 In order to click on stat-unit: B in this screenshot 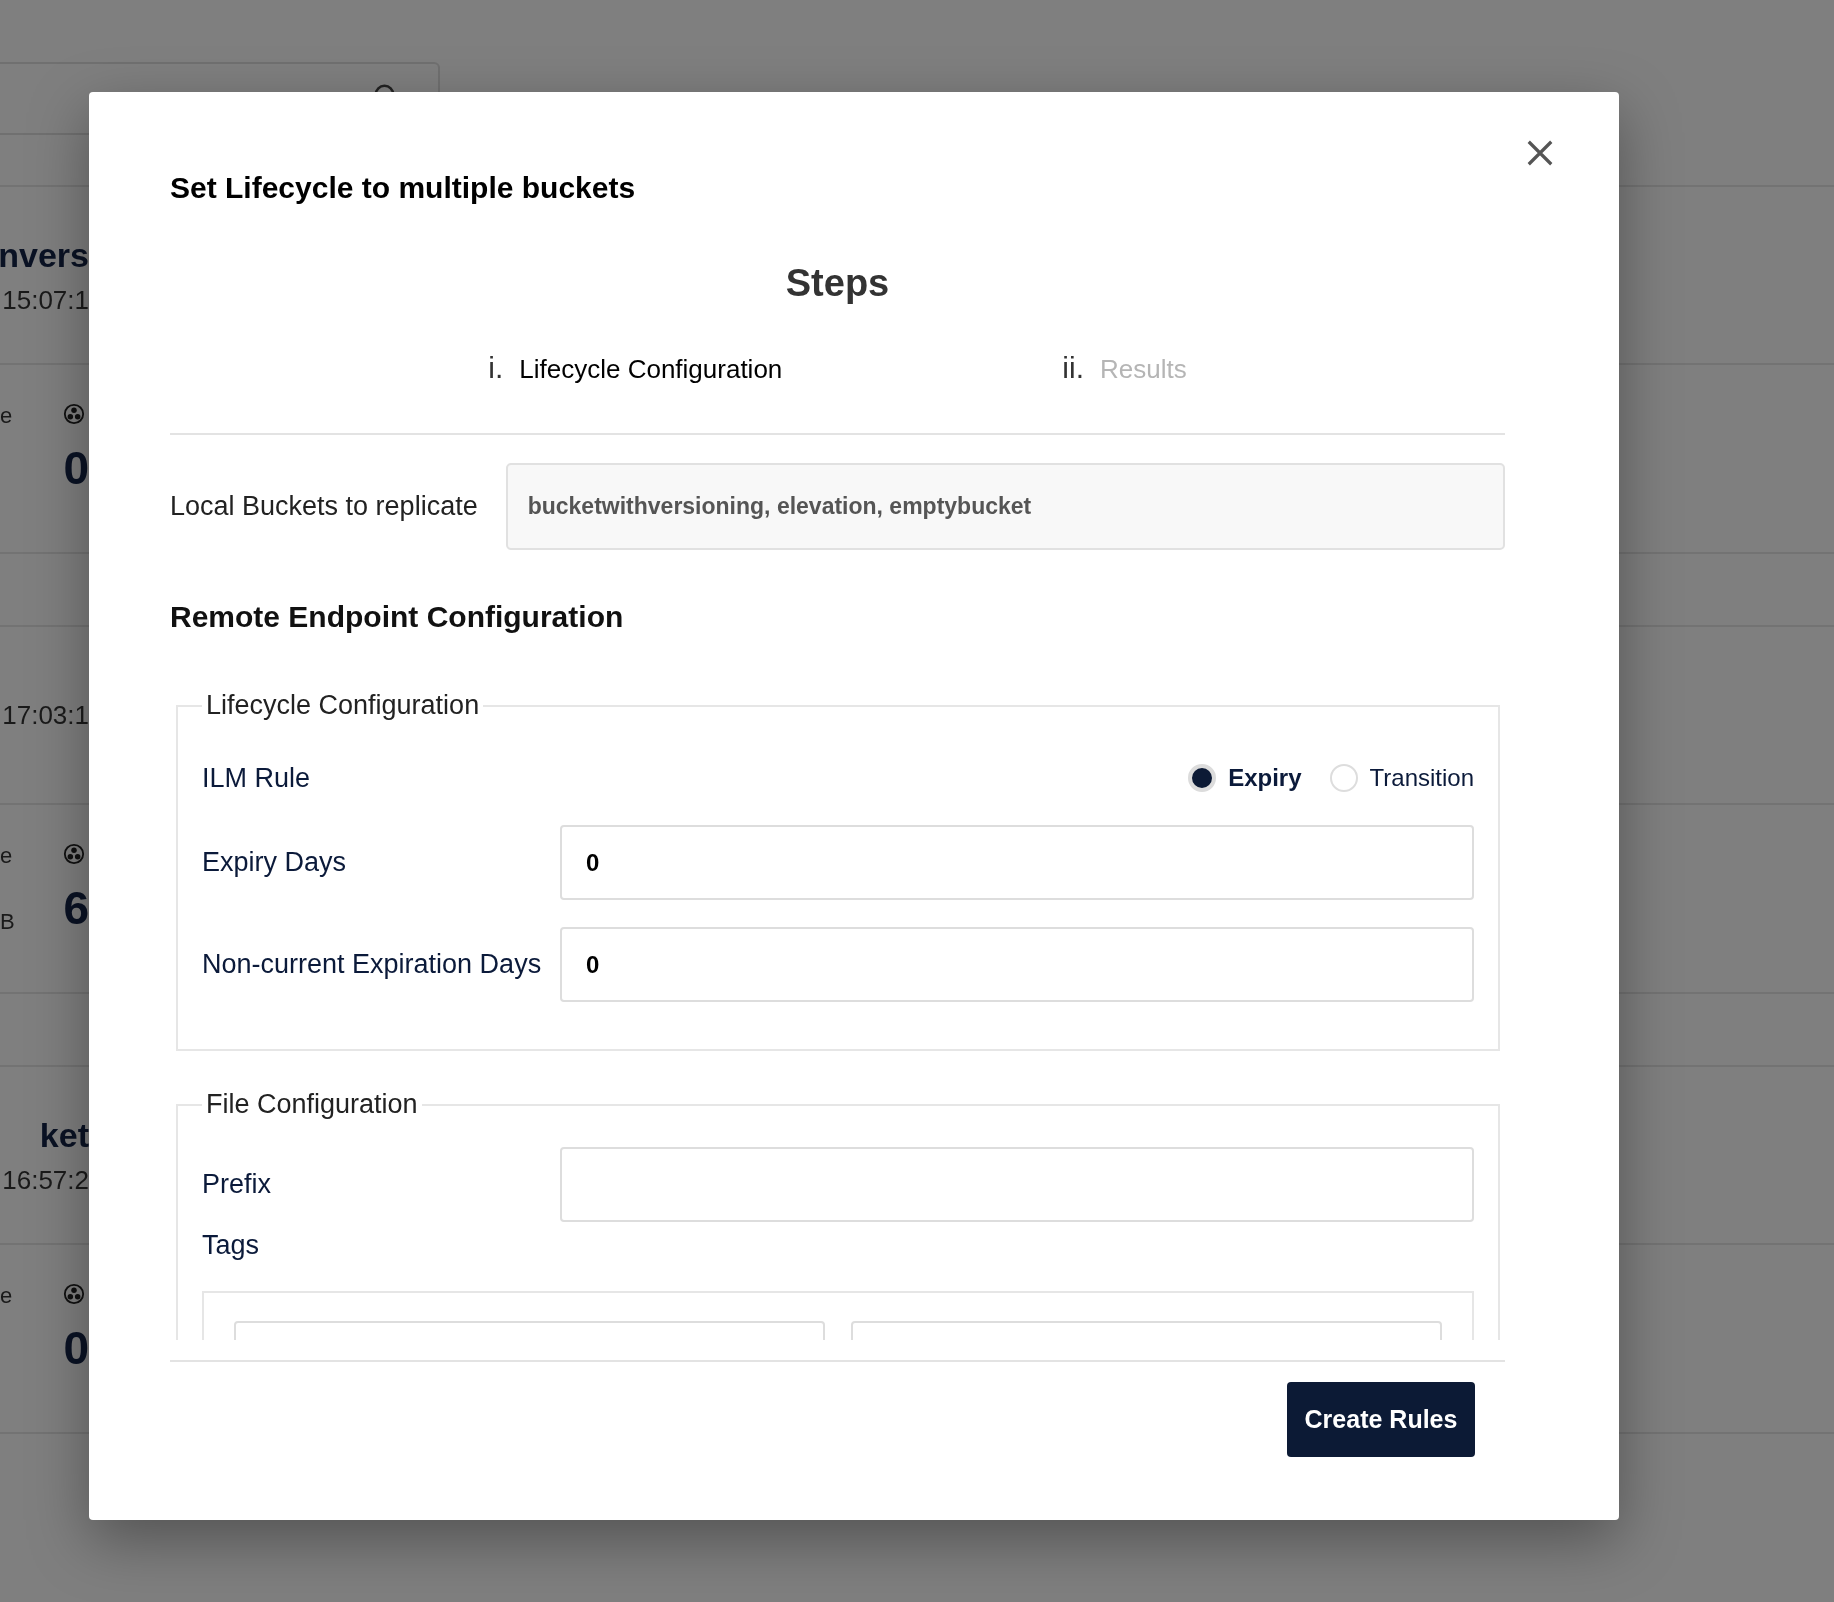, I will do `click(7, 922)`.